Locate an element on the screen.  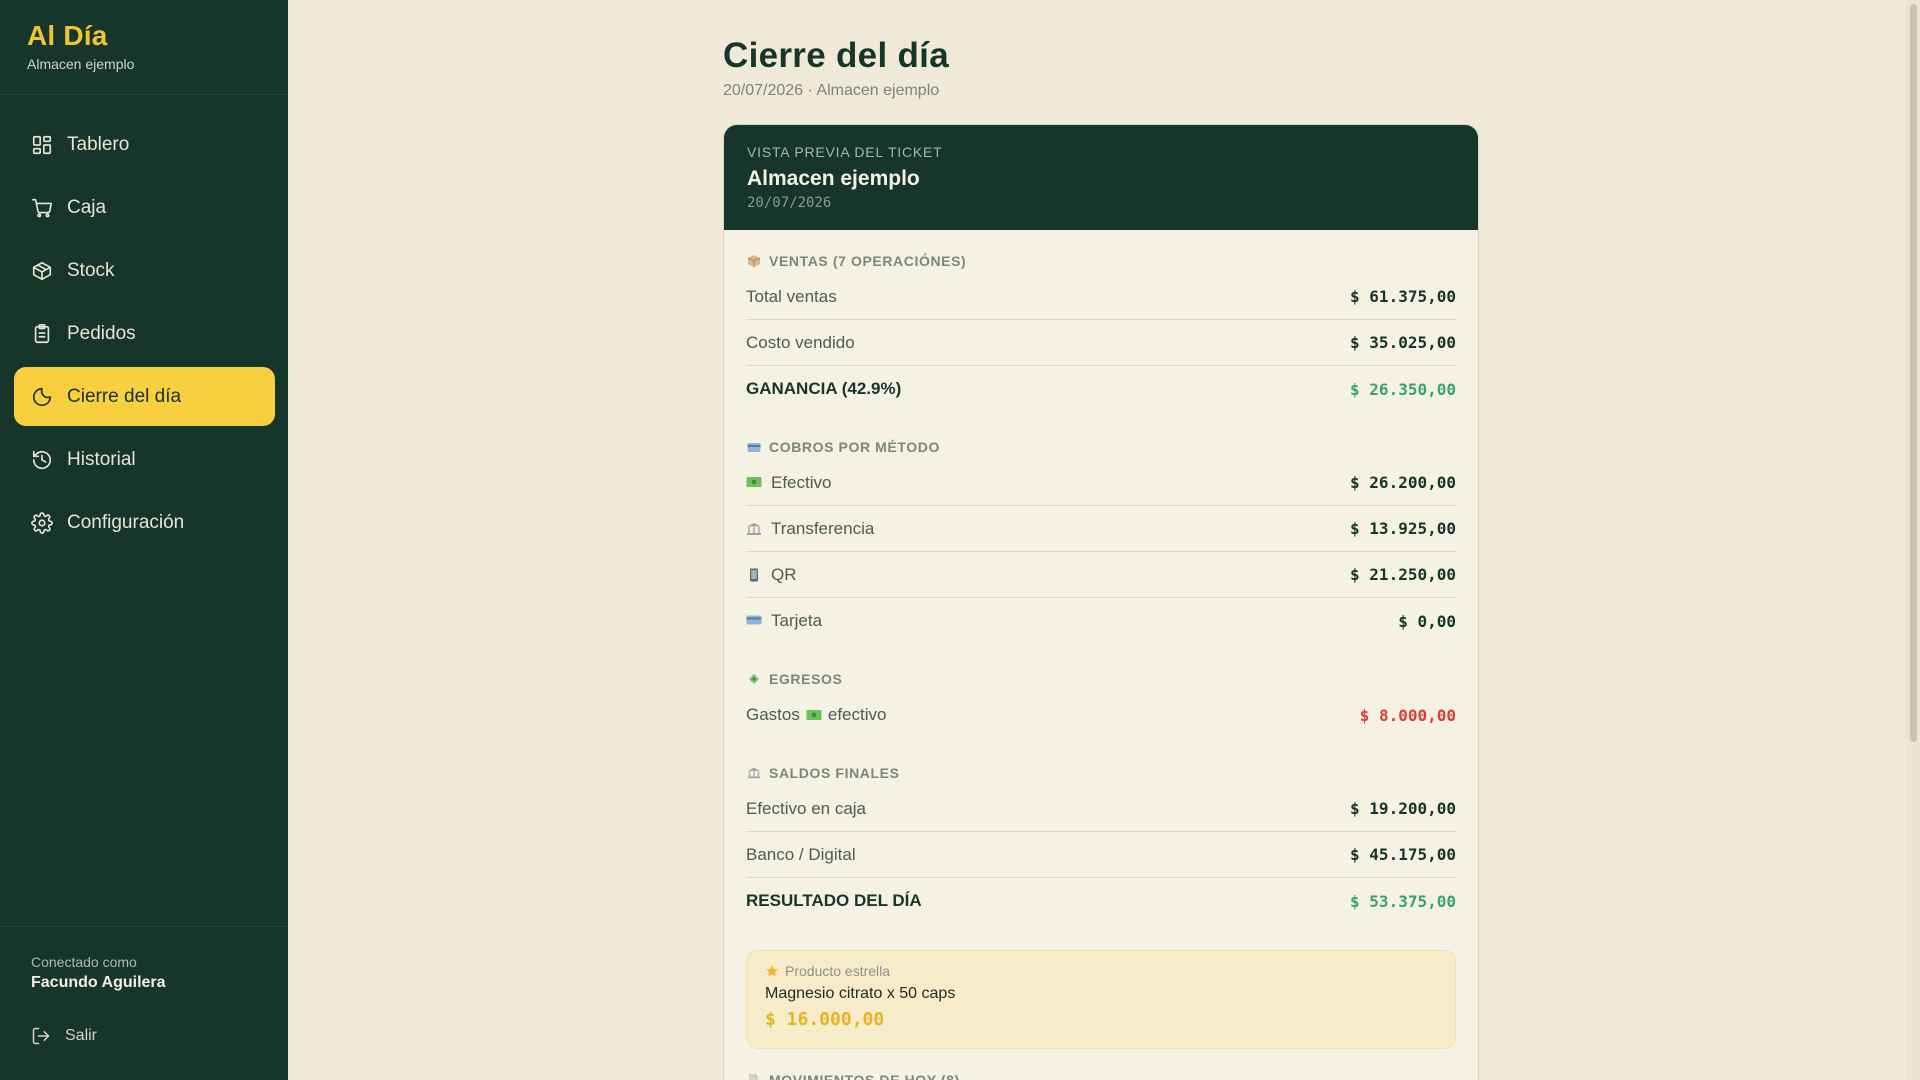
sidebar-item-stock: Stock is located at coordinates (144, 270).